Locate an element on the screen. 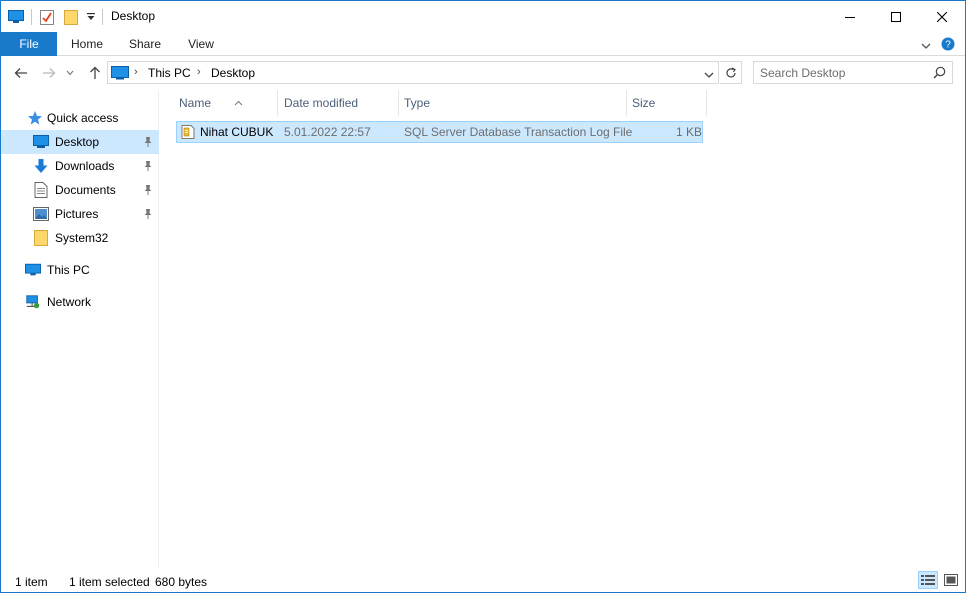 This screenshot has width=966, height=593. quick-access-toolbar is located at coordinates (54, 17).